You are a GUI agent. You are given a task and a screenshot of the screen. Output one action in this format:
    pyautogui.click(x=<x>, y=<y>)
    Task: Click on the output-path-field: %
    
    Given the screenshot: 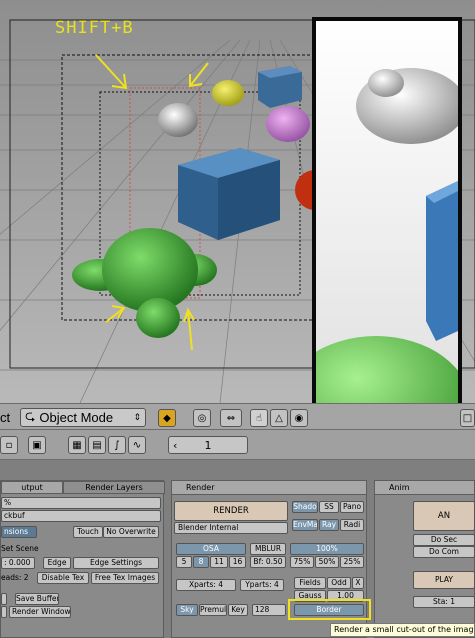 What is the action you would take?
    pyautogui.click(x=81, y=503)
    